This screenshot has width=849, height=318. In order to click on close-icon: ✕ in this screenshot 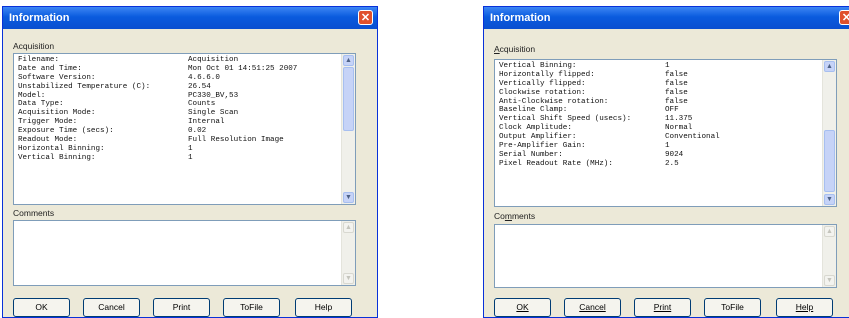, I will do `click(845, 18)`.